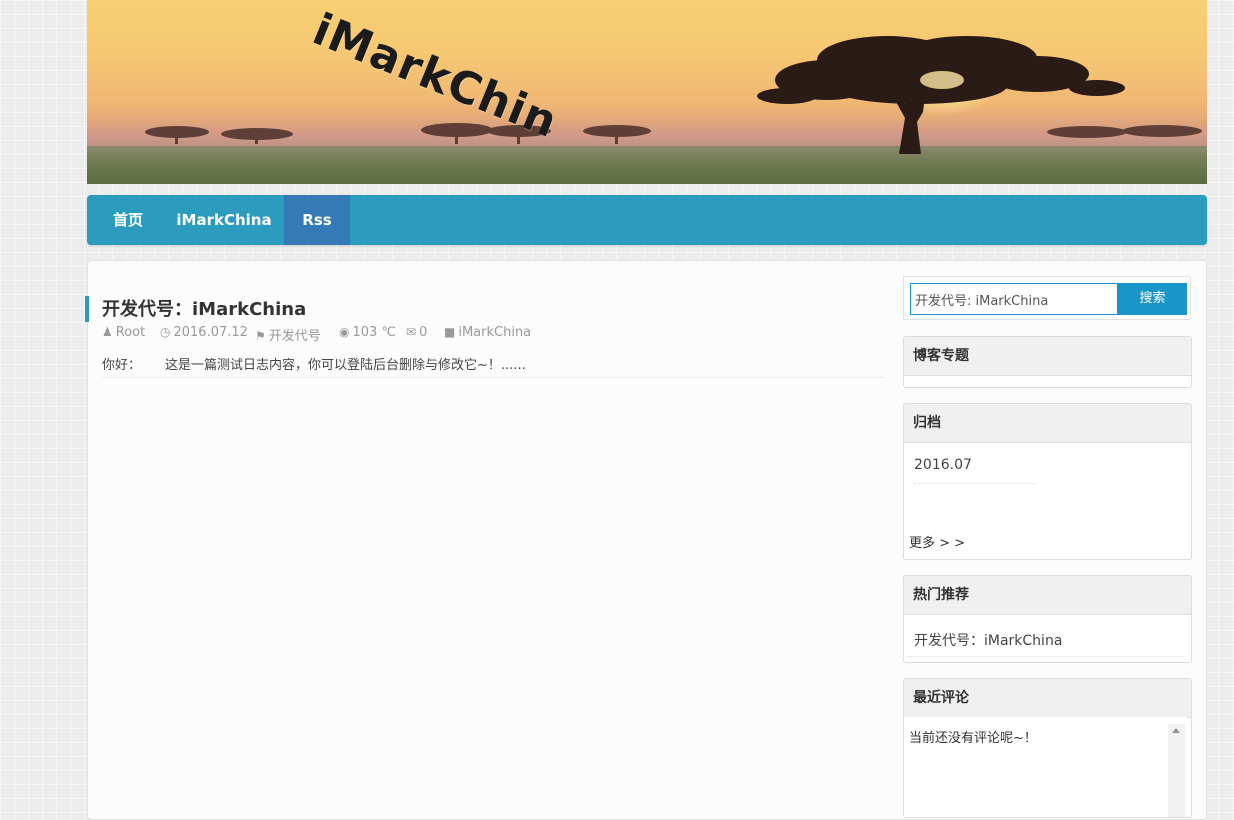 The image size is (1234, 820). What do you see at coordinates (1047, 595) in the screenshot?
I see `hot-widget-title: 热门推荐` at bounding box center [1047, 595].